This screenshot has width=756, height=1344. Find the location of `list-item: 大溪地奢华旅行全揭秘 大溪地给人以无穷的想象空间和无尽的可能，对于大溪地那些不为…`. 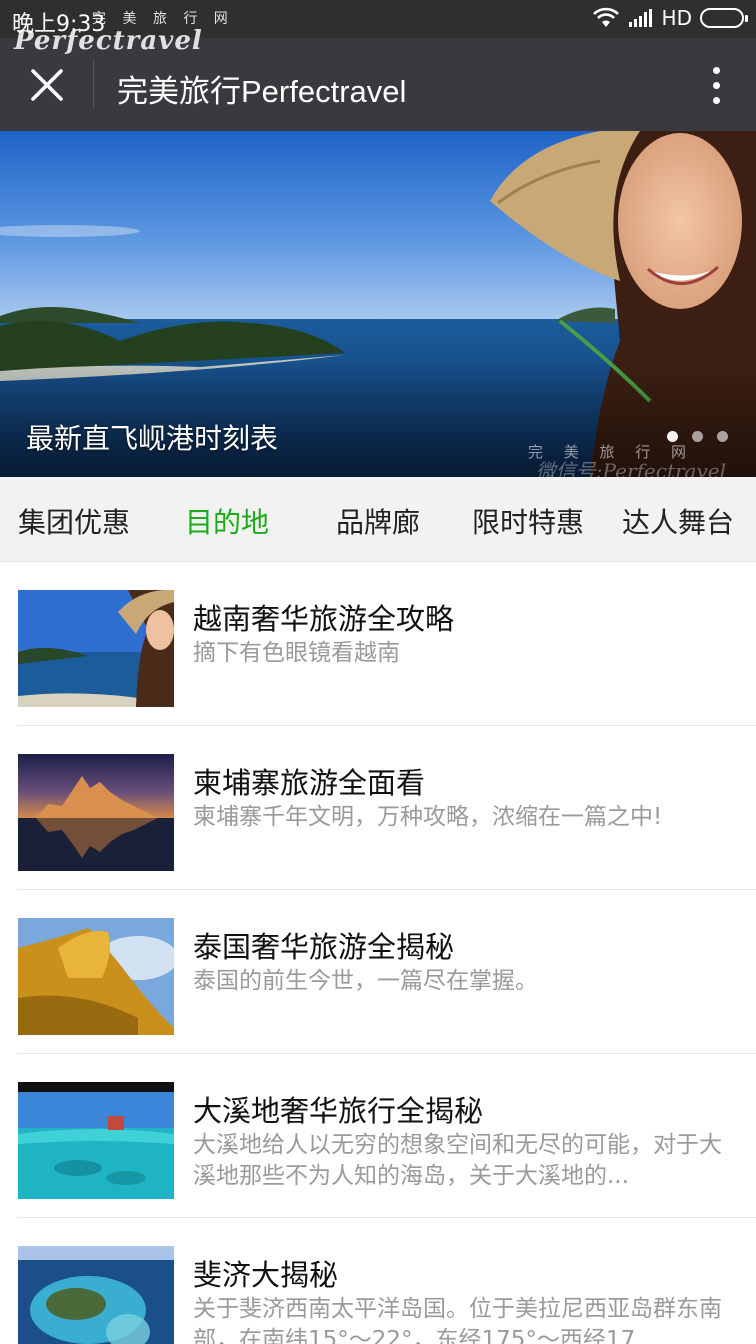

list-item: 大溪地奢华旅行全揭秘 大溪地给人以无穷的想象空间和无尽的可能，对于大溪地那些不为… is located at coordinates (378, 1136).